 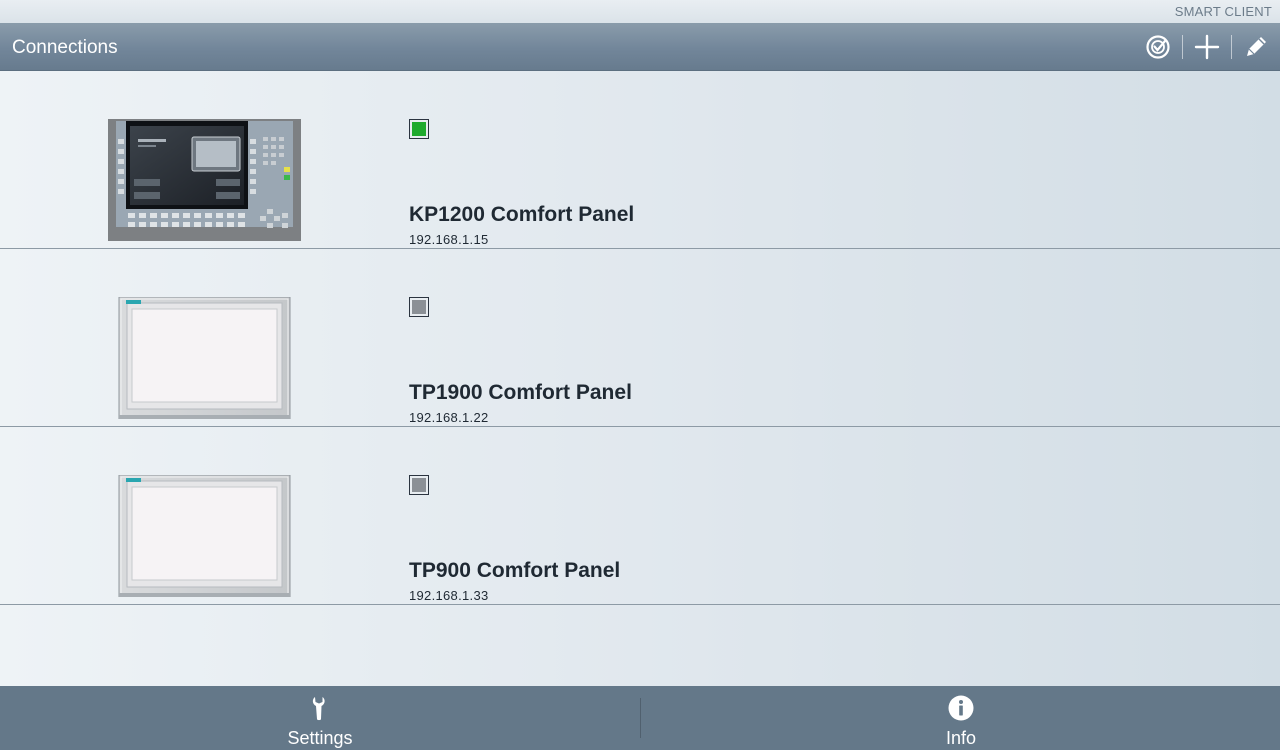 I want to click on settings-label: Settings, so click(x=320, y=738).